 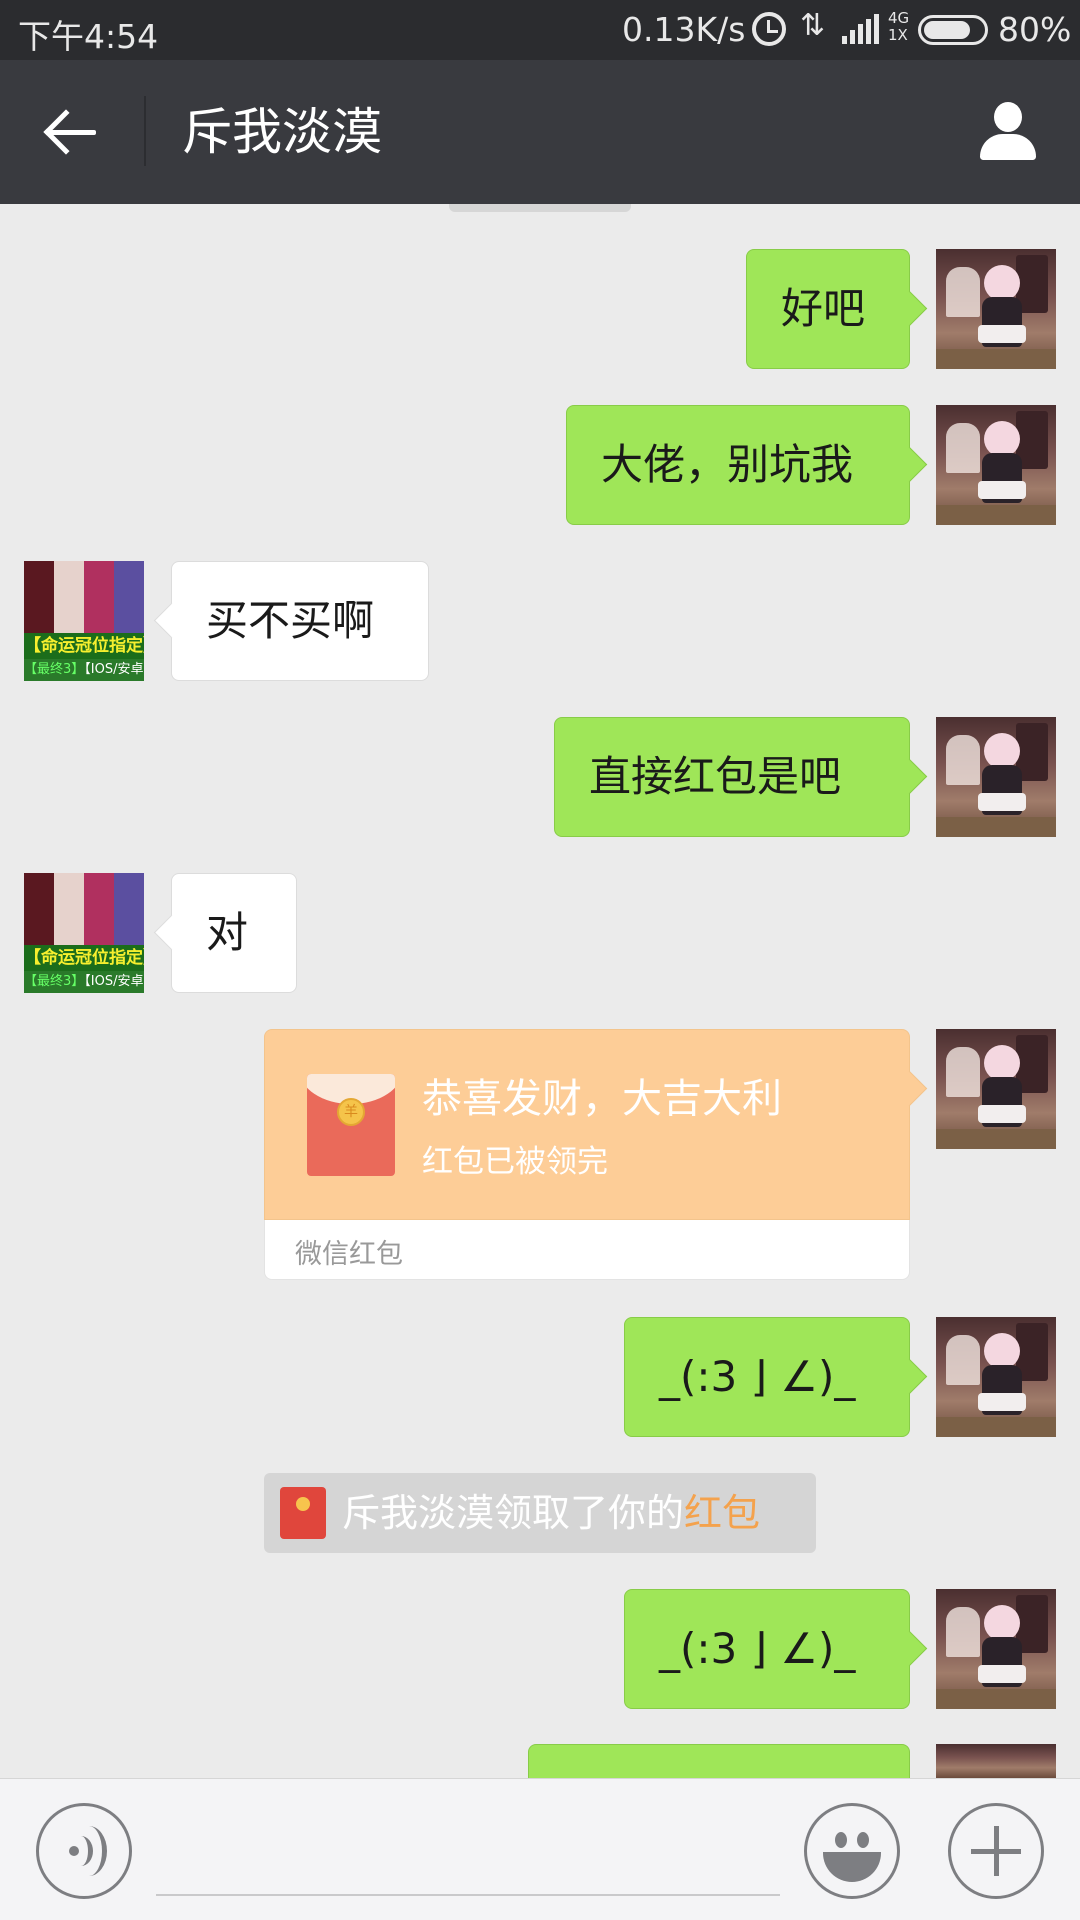 I want to click on red-packet-body: 羊 恭喜发财，大吉大利 红包已被领完, so click(x=587, y=1124).